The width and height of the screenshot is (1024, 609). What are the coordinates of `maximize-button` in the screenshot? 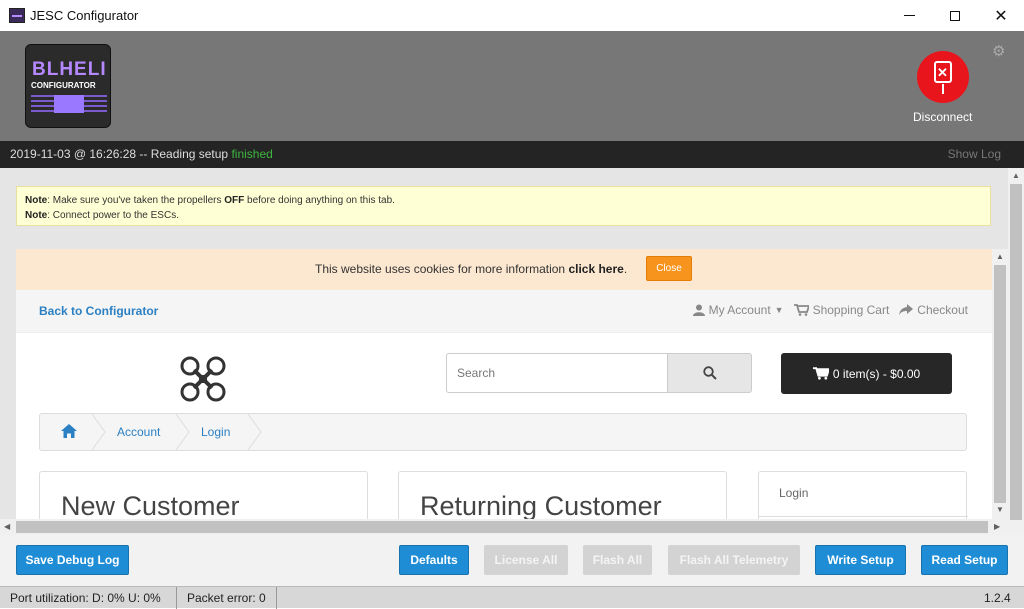 It's located at (955, 15).